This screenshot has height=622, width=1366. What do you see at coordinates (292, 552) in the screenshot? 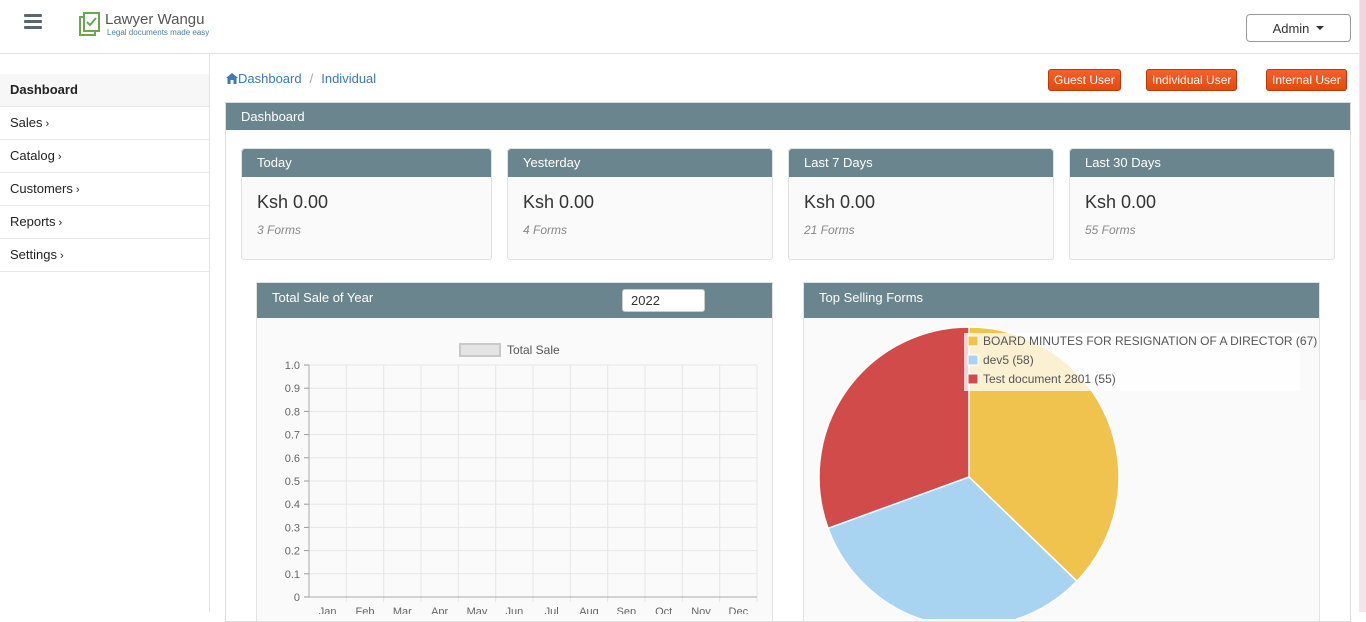
I see `y-tick-label: 0.2` at bounding box center [292, 552].